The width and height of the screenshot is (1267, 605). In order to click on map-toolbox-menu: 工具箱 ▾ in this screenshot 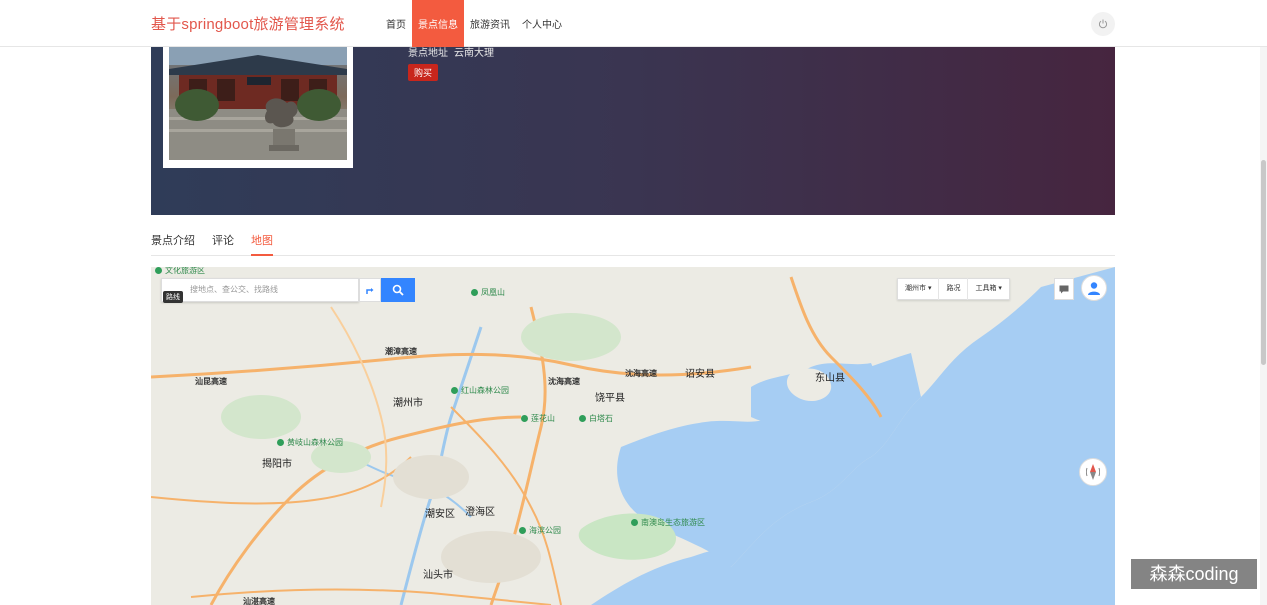, I will do `click(988, 289)`.